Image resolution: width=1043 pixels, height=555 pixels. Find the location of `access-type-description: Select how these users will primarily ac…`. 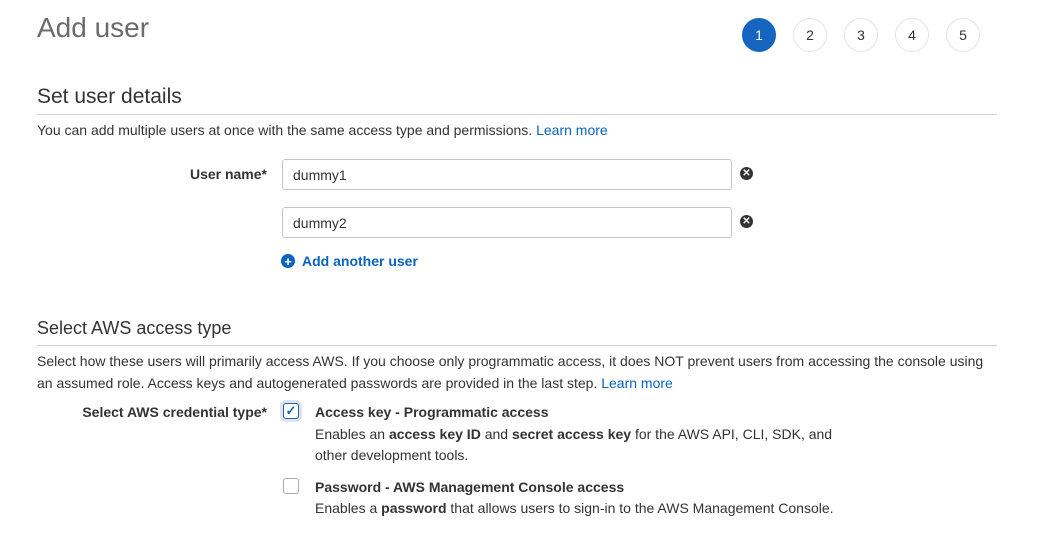

access-type-description: Select how these users will primarily ac… is located at coordinates (519, 372).